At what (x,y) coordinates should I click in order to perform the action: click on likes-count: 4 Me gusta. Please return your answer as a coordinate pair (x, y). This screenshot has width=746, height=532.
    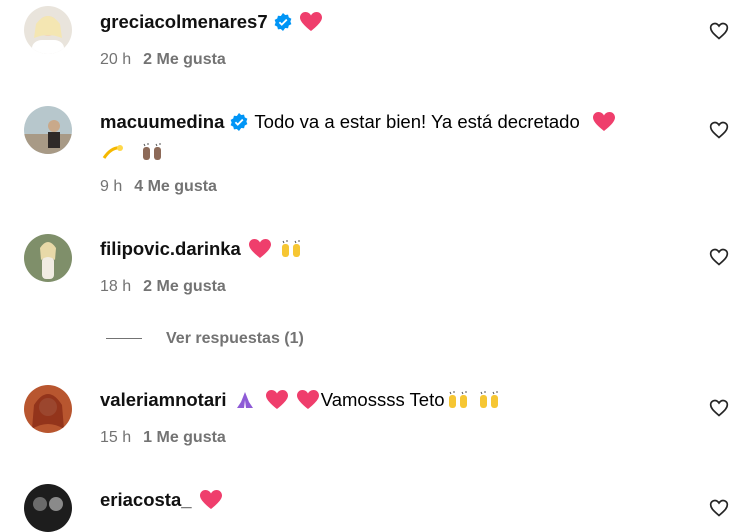
    Looking at the image, I should click on (175, 186).